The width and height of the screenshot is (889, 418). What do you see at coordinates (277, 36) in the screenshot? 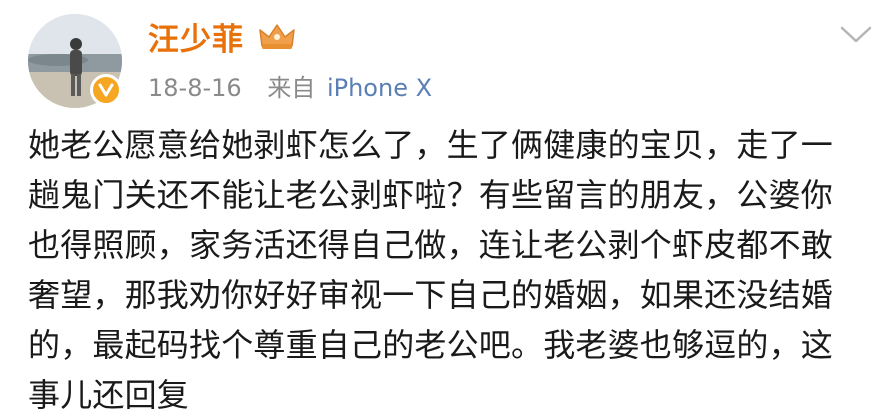
I see `member-crown-icon` at bounding box center [277, 36].